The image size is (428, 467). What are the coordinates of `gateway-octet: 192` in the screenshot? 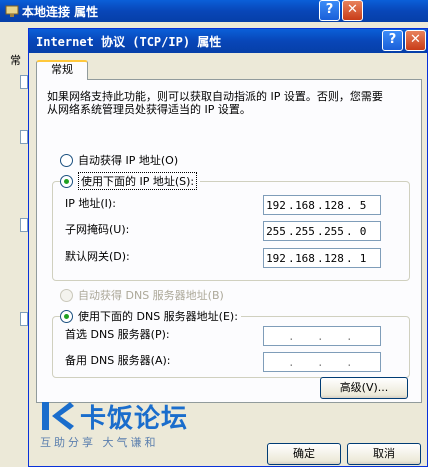 It's located at (276, 258).